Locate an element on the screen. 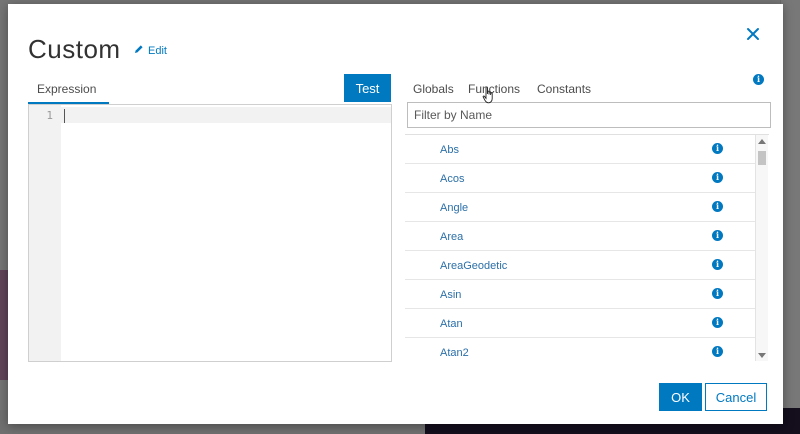 This screenshot has width=800, height=434. hand-pointer-icon is located at coordinates (489, 97).